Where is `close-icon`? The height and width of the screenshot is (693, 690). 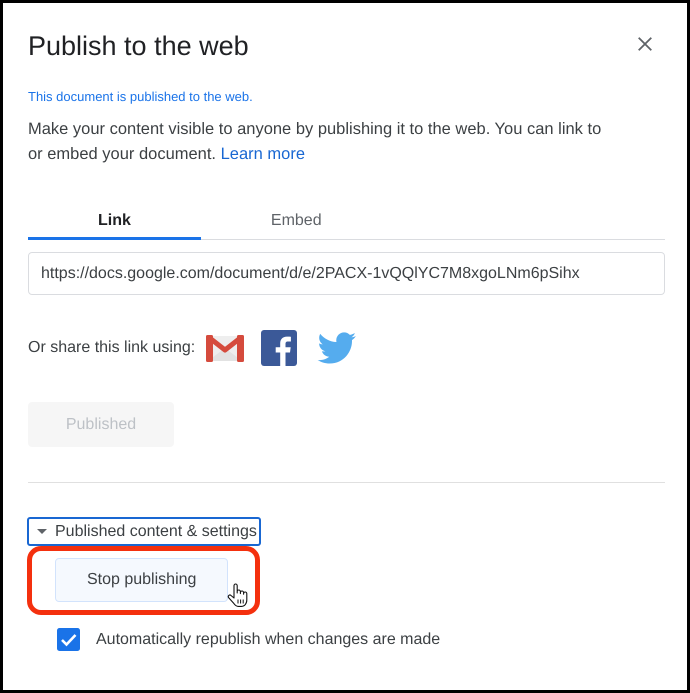 close-icon is located at coordinates (645, 44).